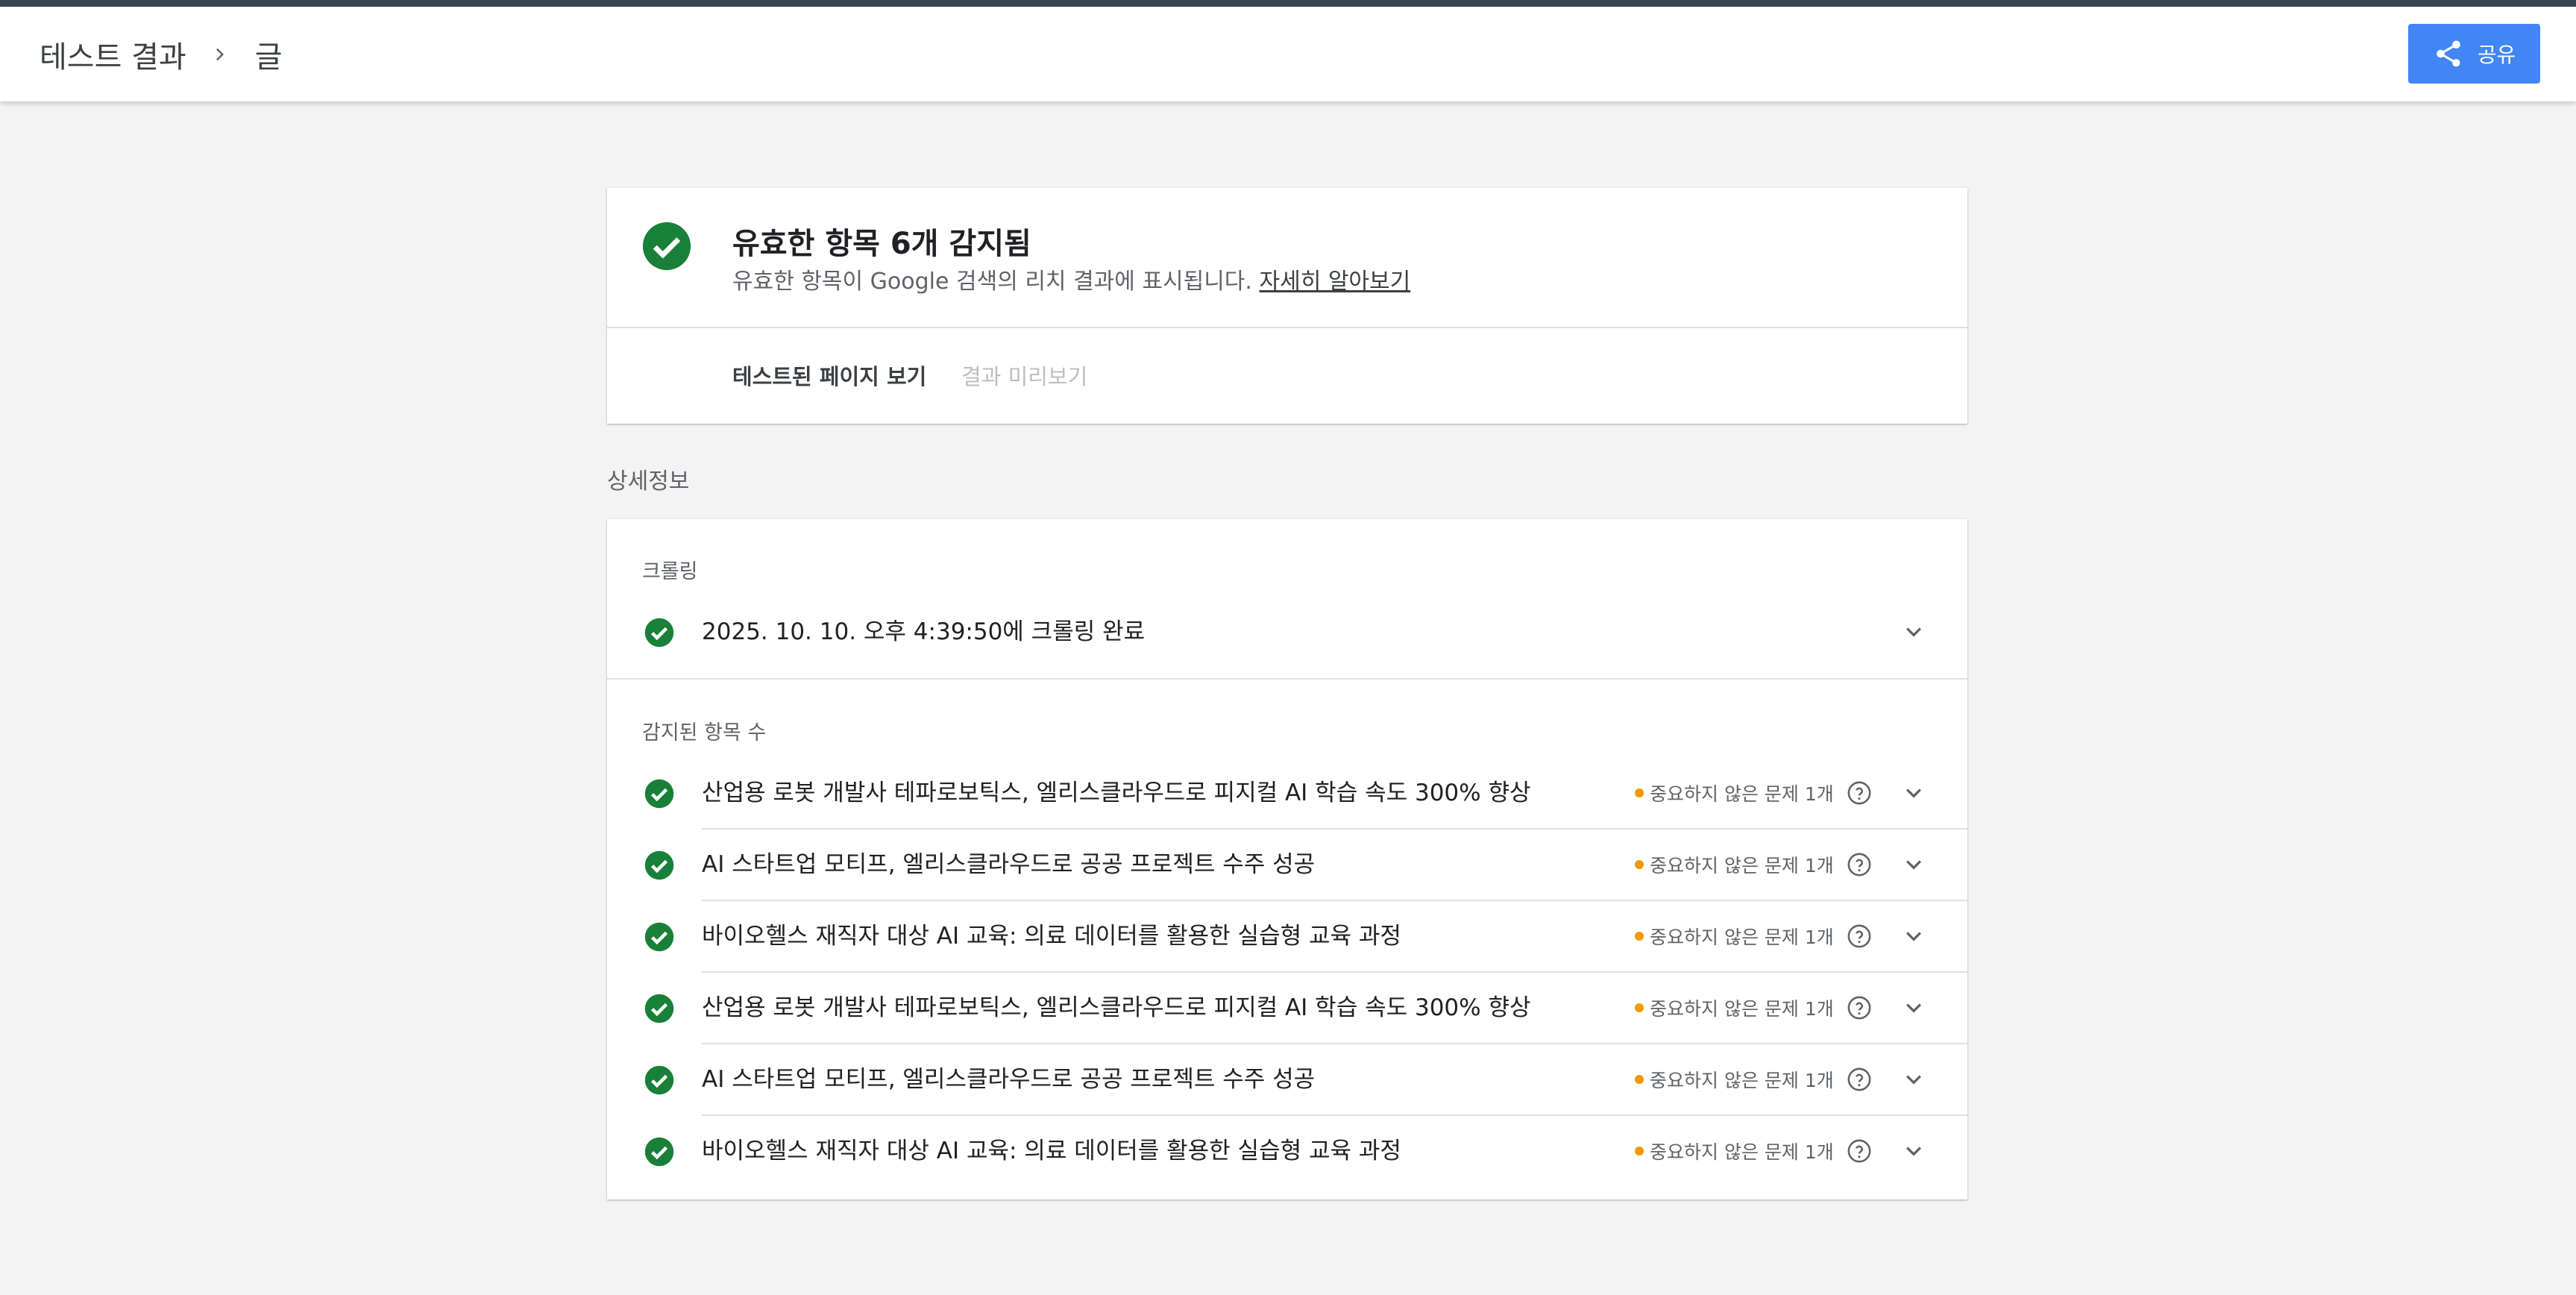 The image size is (2576, 1295). What do you see at coordinates (1288, 3) in the screenshot?
I see `top-accent-line` at bounding box center [1288, 3].